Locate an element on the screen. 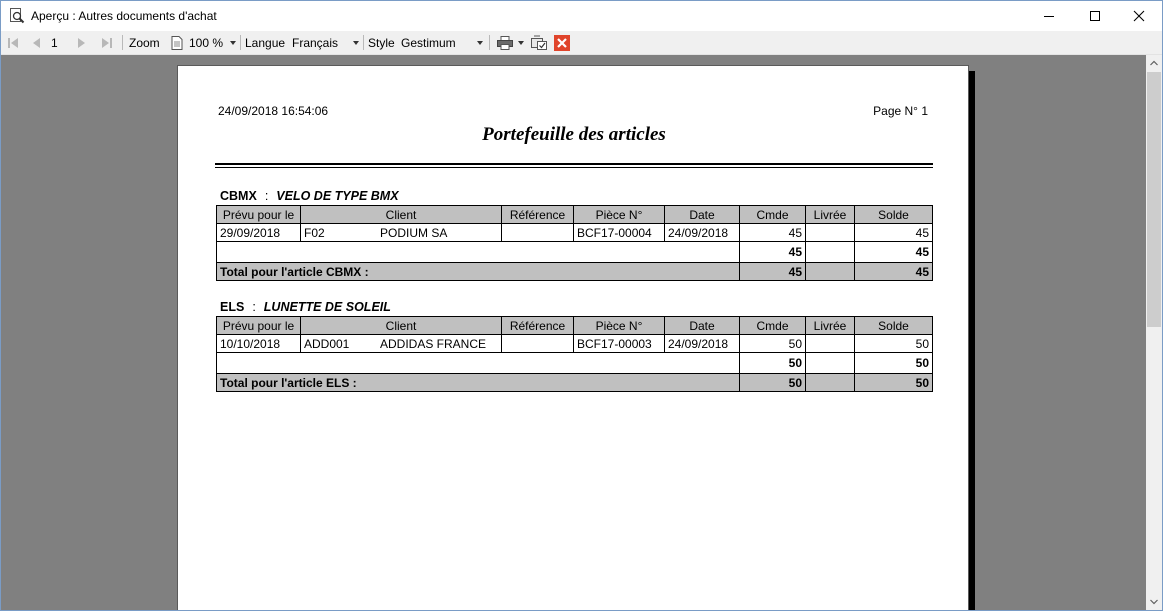 This screenshot has width=1163, height=611. next-page-button is located at coordinates (82, 42).